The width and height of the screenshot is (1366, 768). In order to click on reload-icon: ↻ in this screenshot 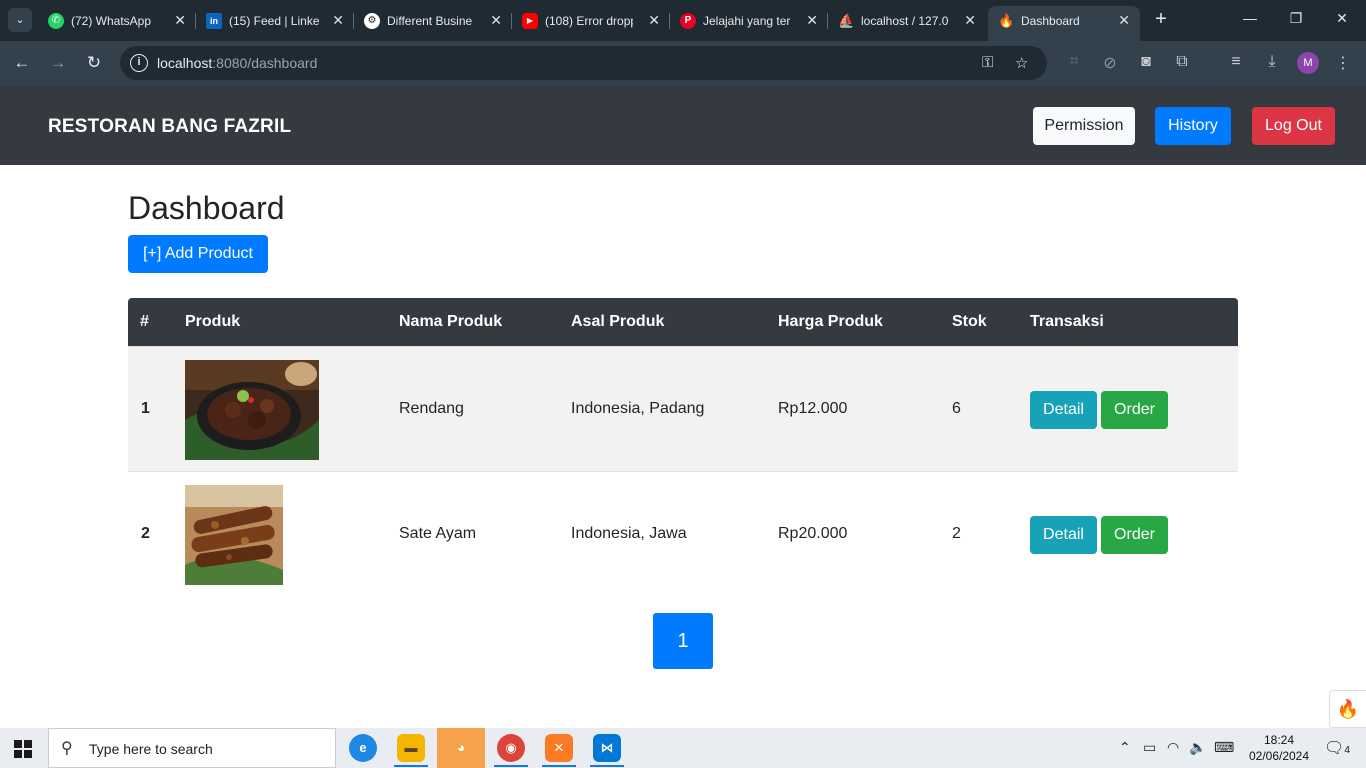, I will do `click(94, 63)`.